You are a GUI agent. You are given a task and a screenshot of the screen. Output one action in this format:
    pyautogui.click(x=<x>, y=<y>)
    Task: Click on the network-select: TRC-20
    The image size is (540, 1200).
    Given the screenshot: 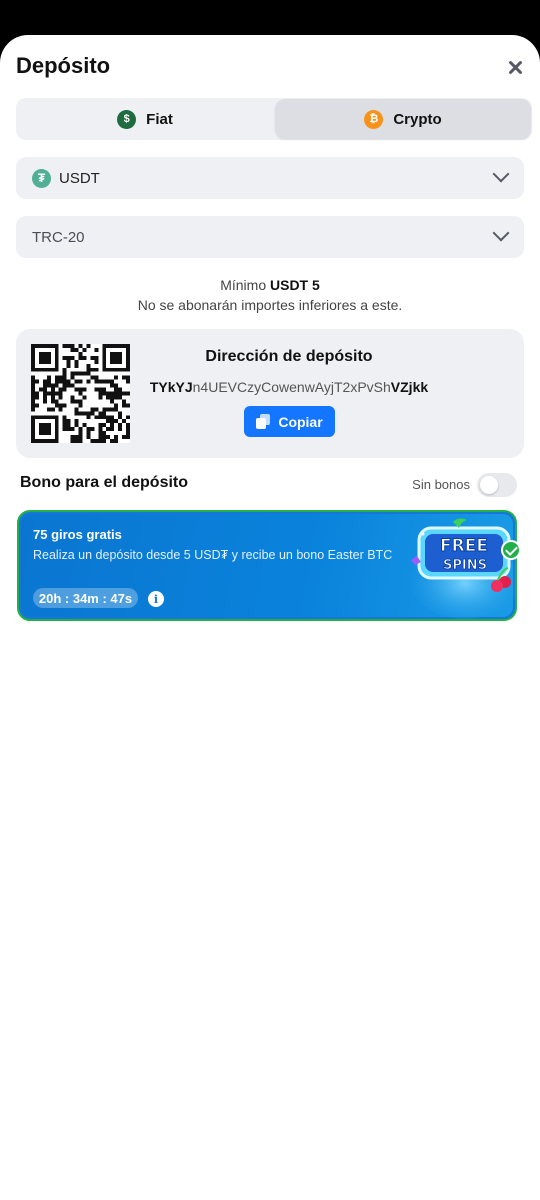 What is the action you would take?
    pyautogui.click(x=270, y=237)
    